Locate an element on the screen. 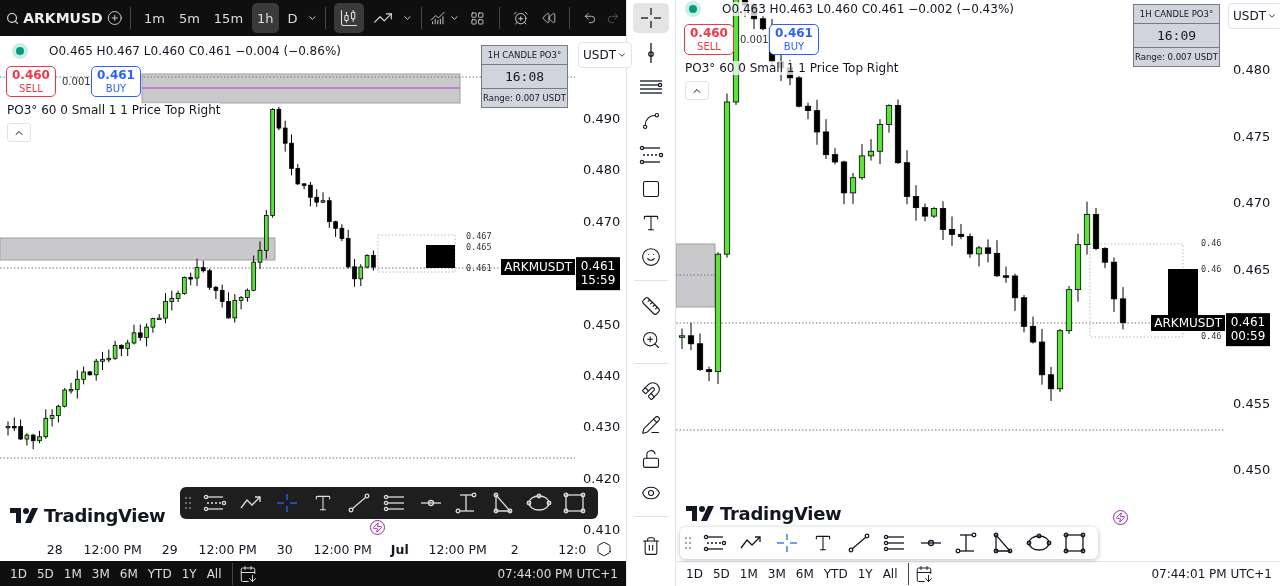 Image resolution: width=1280 pixels, height=586 pixels. time-label: 28 is located at coordinates (54, 549).